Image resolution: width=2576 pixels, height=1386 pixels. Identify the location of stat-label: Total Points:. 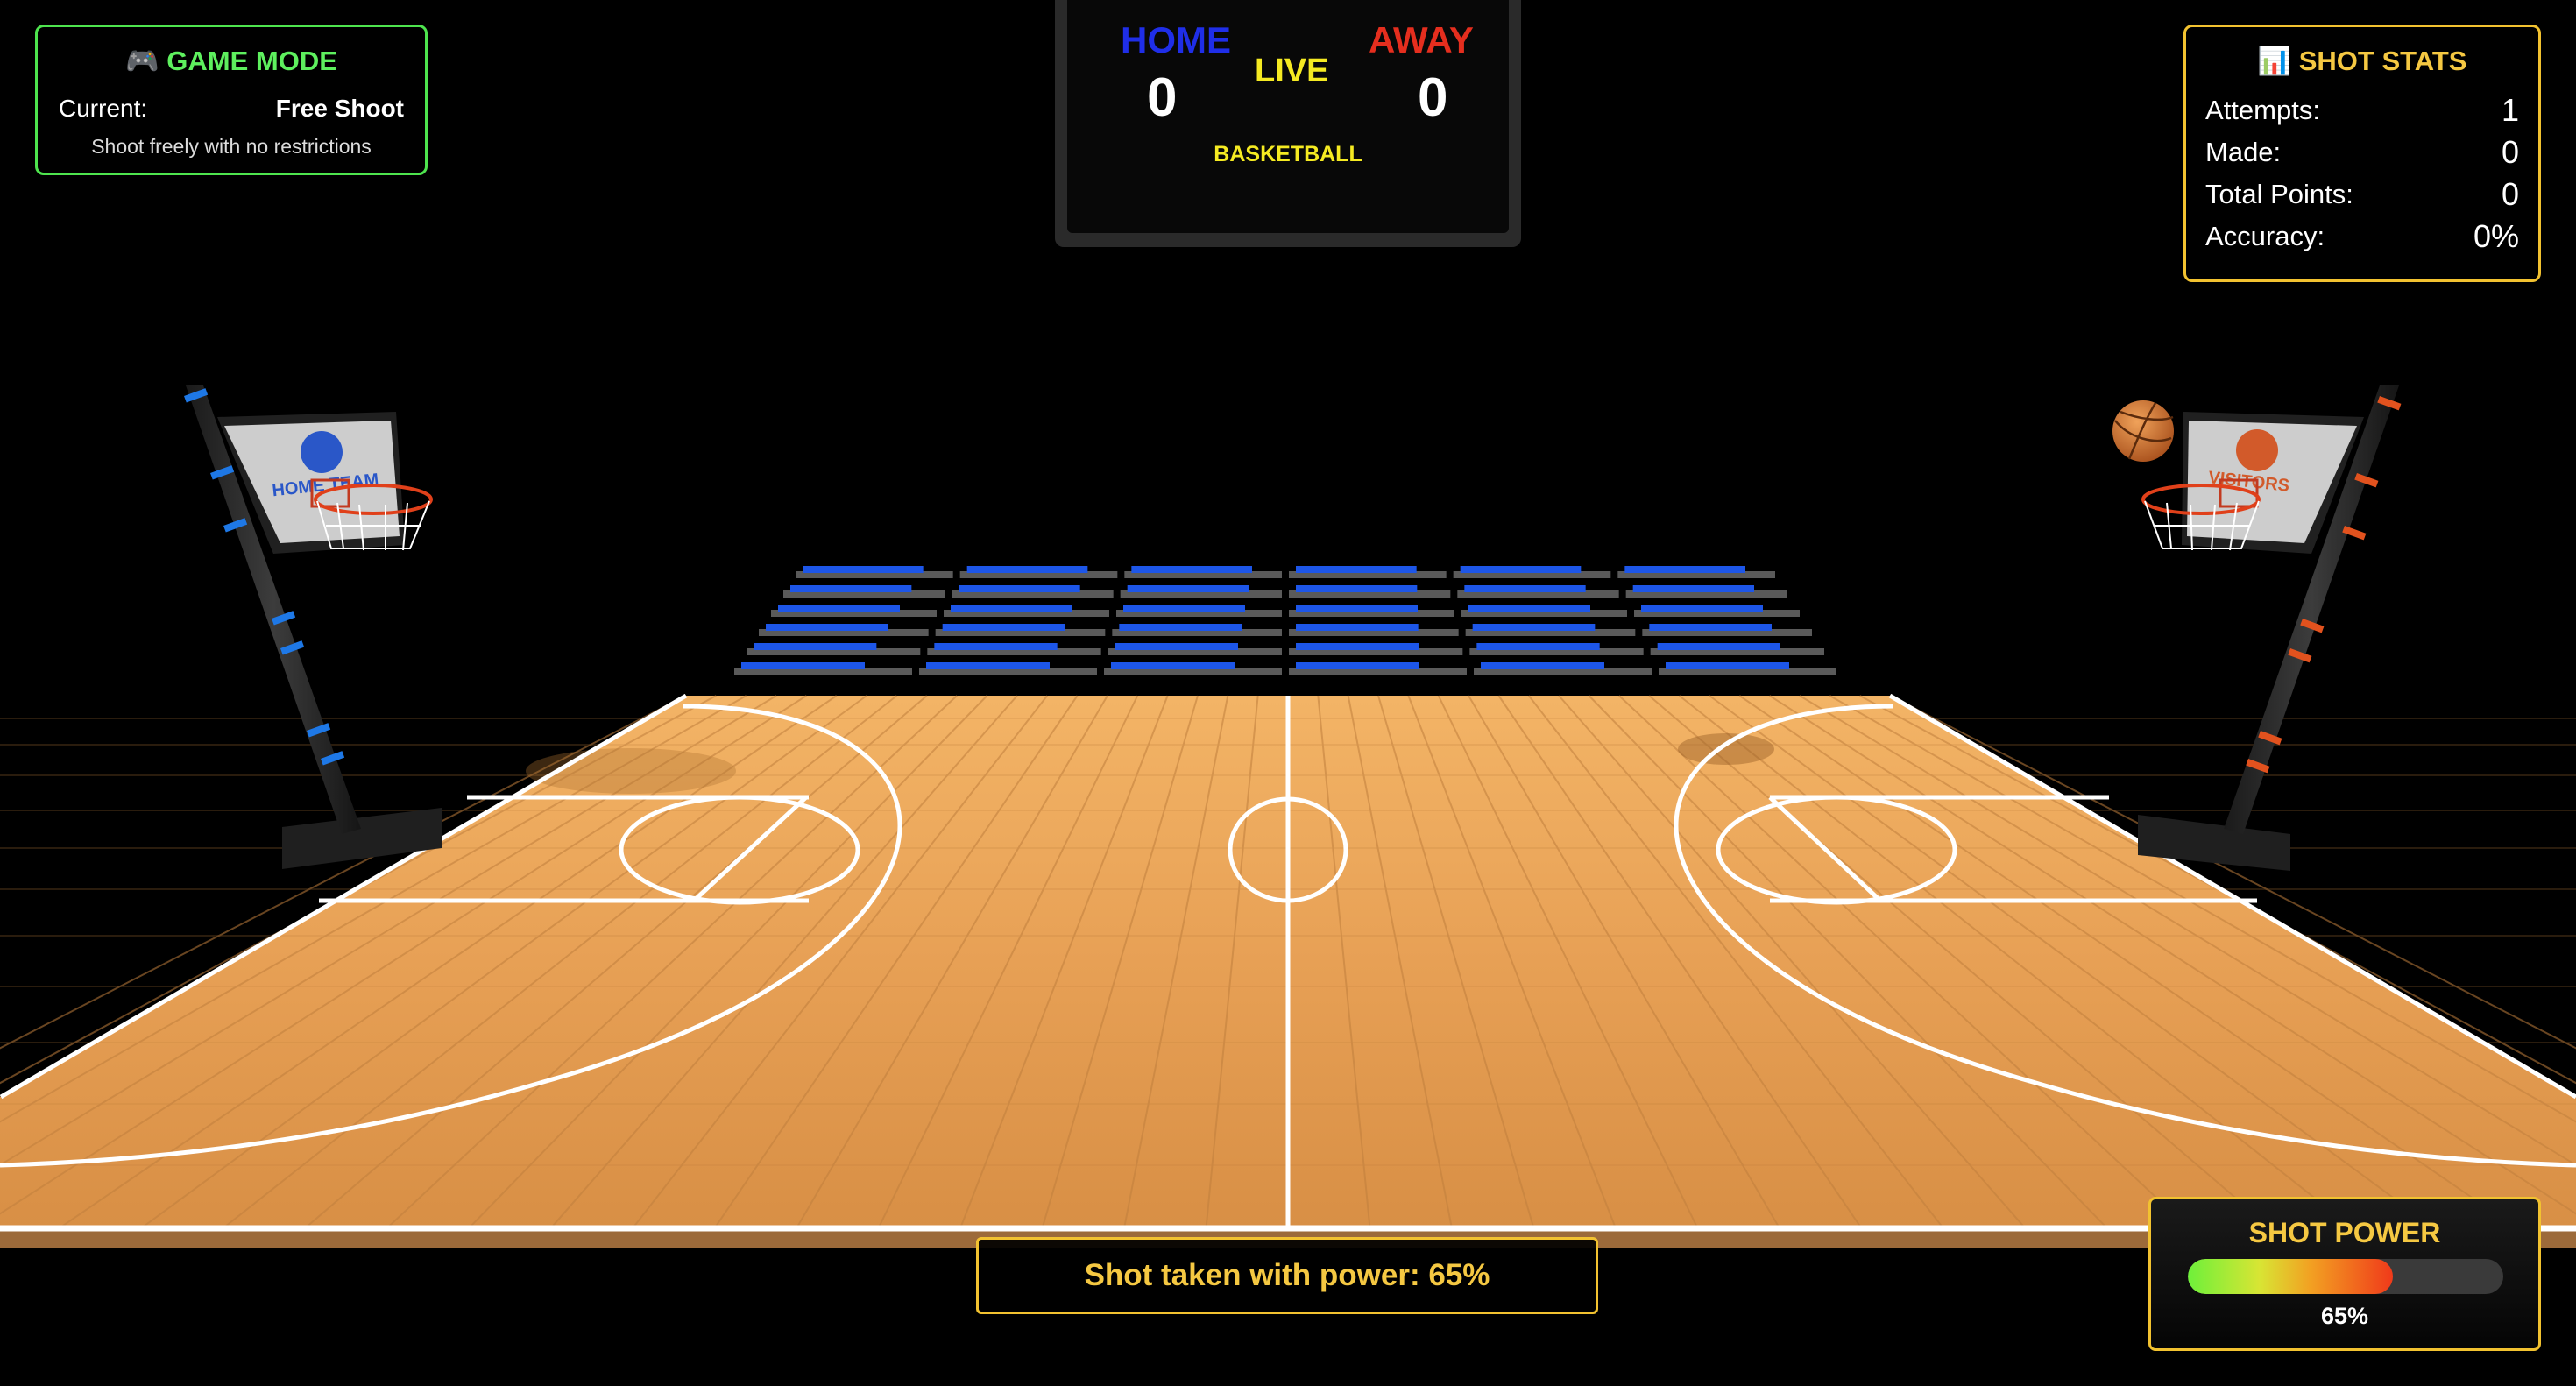
(2279, 194).